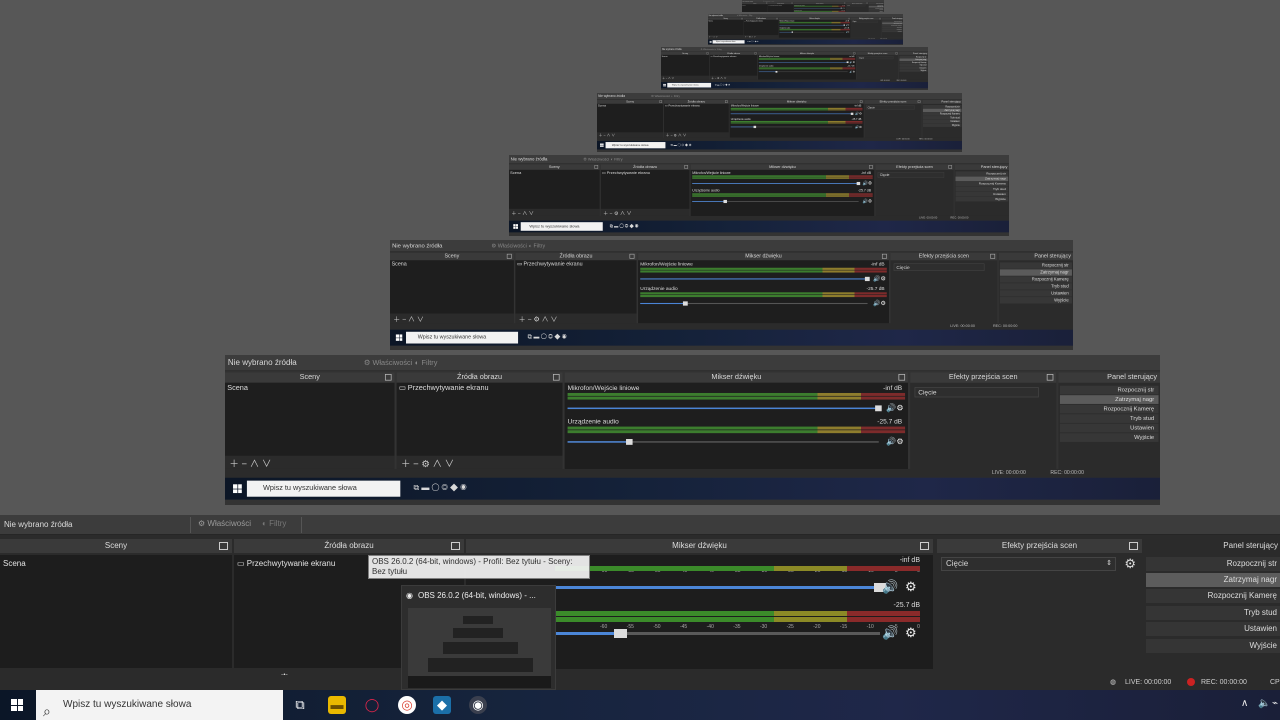 This screenshot has width=1280, height=720. I want to click on windows-start-icon, so click(17, 705).